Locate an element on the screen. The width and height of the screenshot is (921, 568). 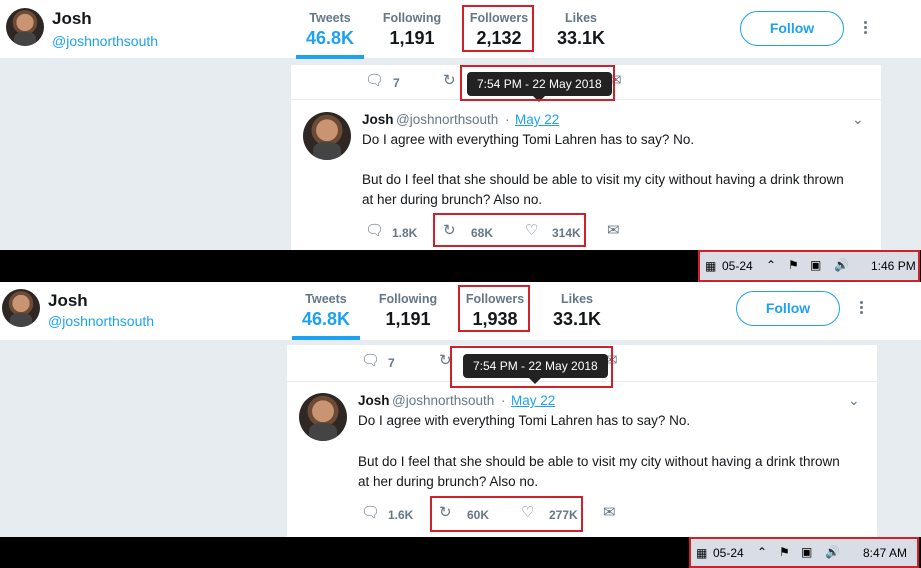
retweet-icon: ↻ is located at coordinates (449, 81).